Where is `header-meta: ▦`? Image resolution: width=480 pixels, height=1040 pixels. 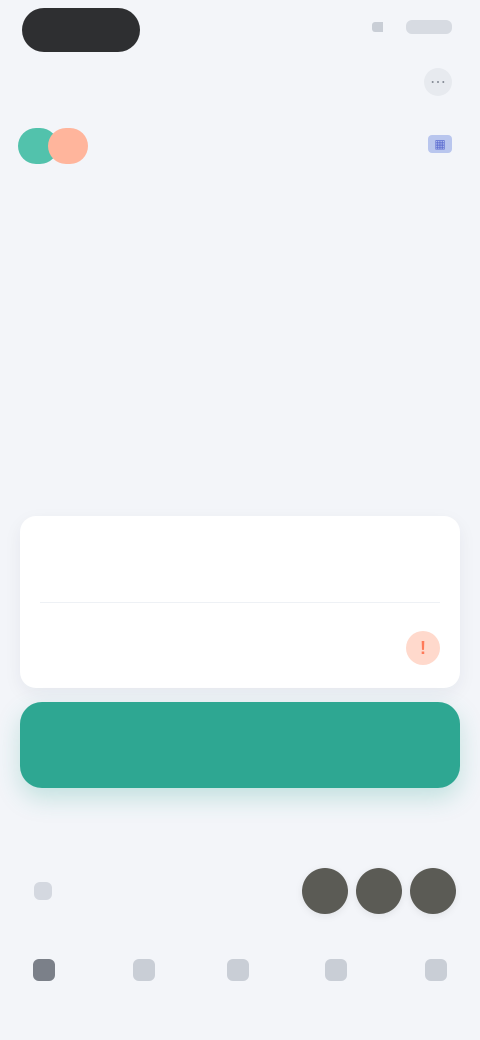 header-meta: ▦ is located at coordinates (376, 144).